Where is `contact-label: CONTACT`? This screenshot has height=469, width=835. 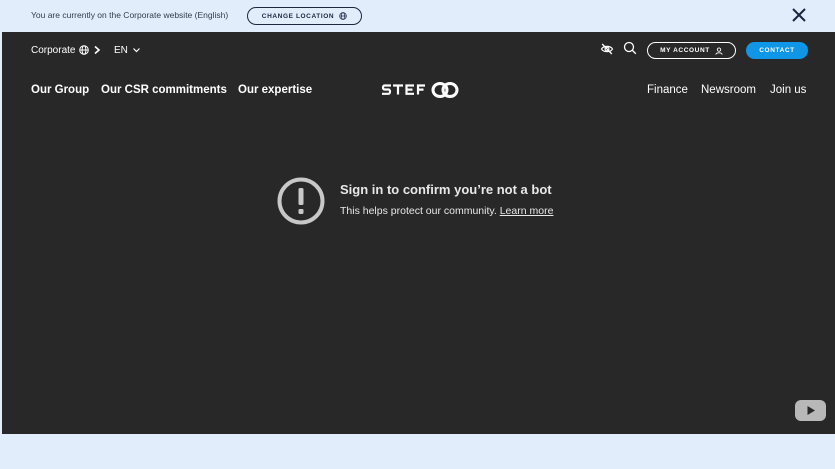
contact-label: CONTACT is located at coordinates (777, 50).